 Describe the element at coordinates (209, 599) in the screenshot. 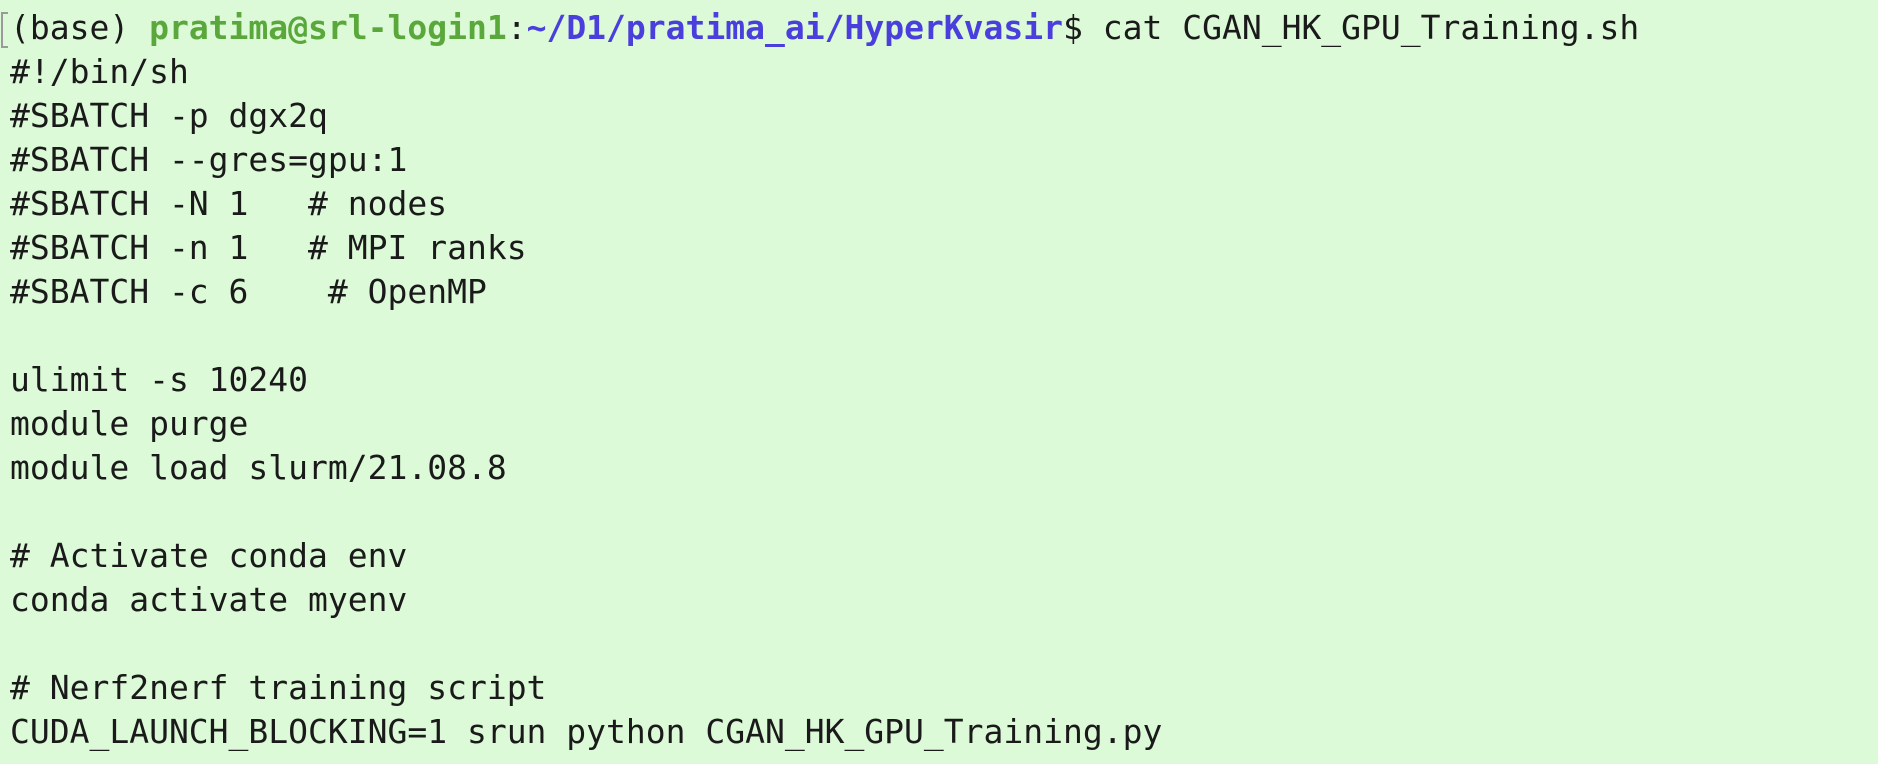

I see `output-line: conda activate myenv` at that location.